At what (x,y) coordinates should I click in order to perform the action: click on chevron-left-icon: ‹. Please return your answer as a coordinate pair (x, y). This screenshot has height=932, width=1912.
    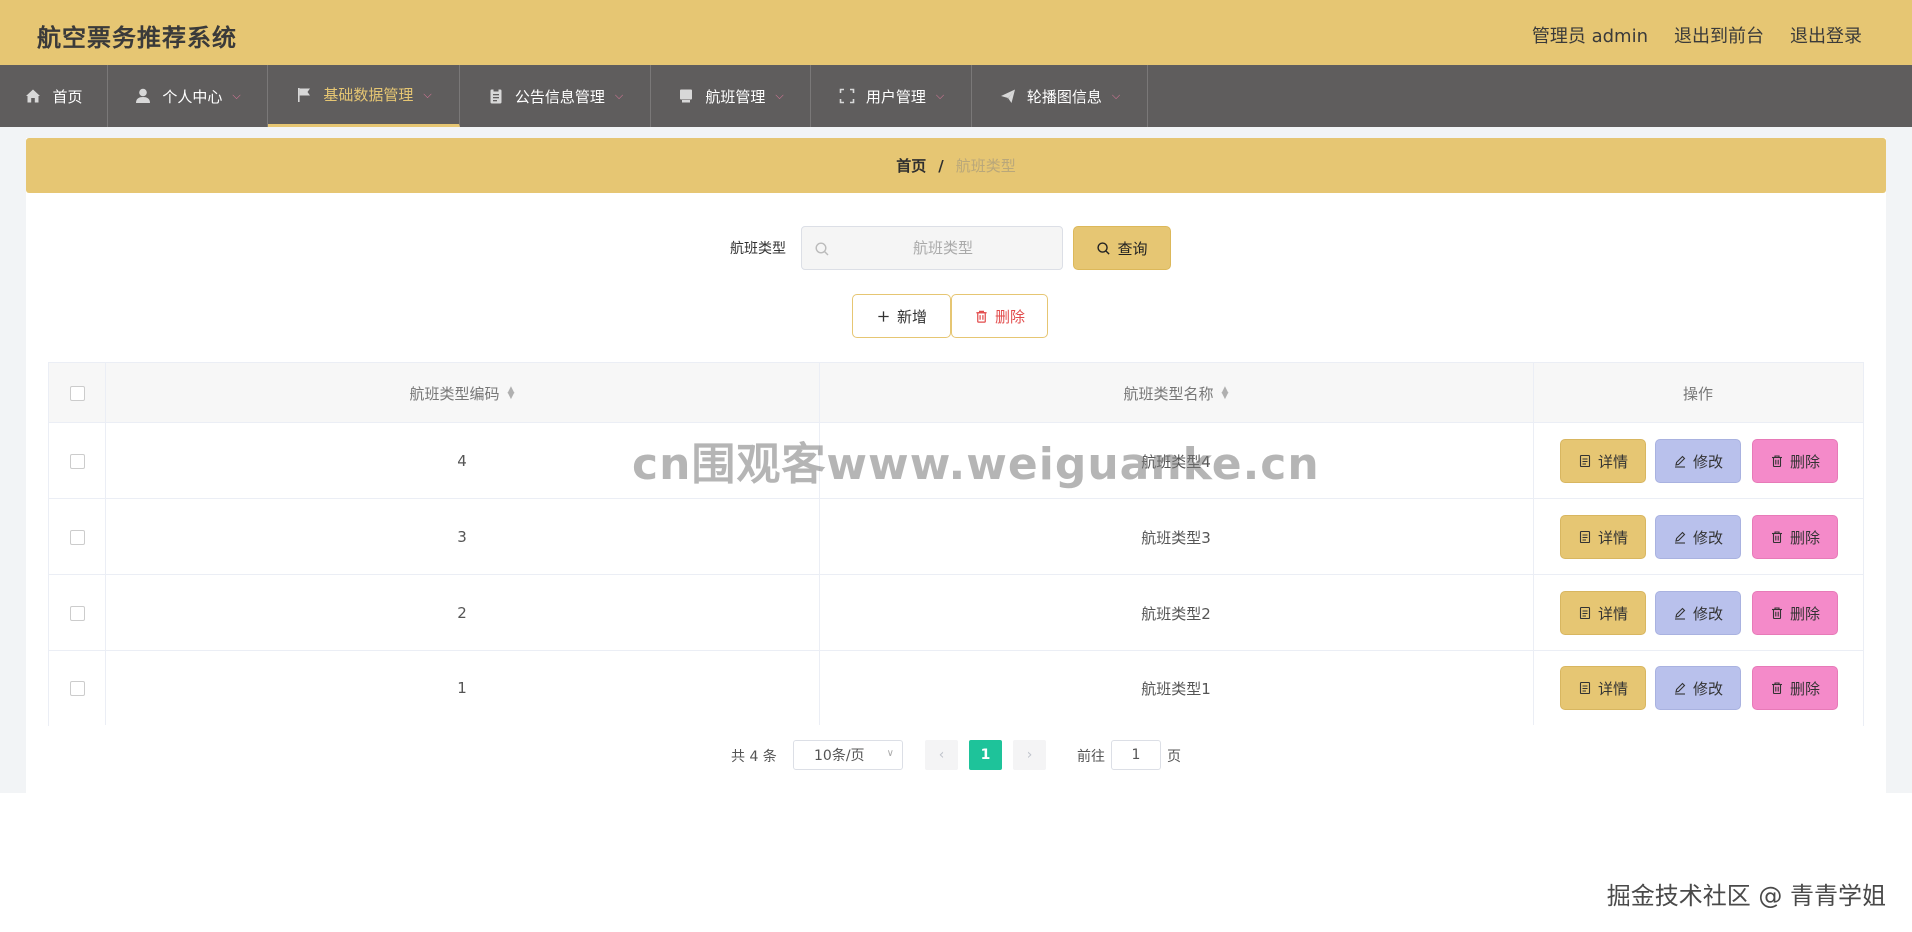
    Looking at the image, I should click on (941, 755).